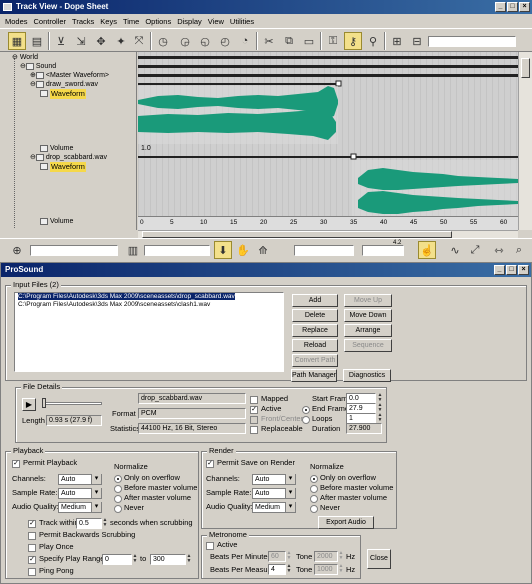  I want to click on move-keys-icon: ⇲, so click(81, 41).